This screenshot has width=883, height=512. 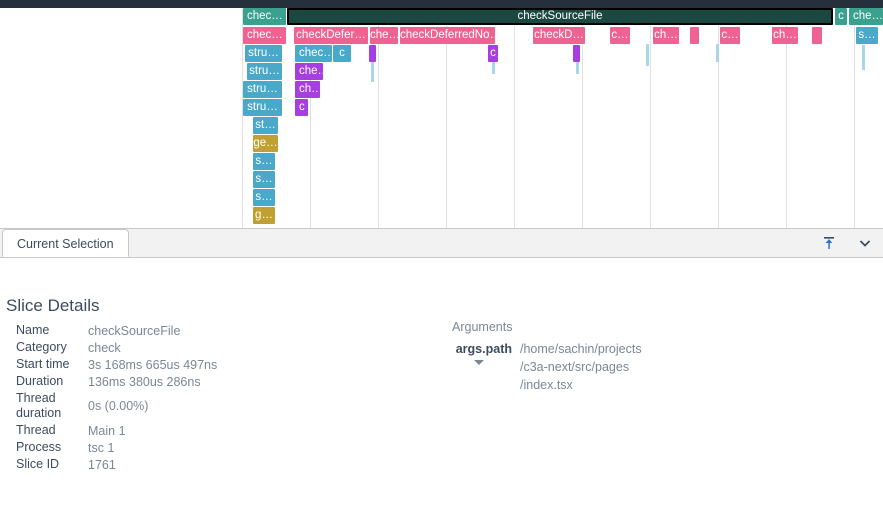 What do you see at coordinates (560, 16) in the screenshot?
I see `flamegraph-slice-selected: checkSourceFile` at bounding box center [560, 16].